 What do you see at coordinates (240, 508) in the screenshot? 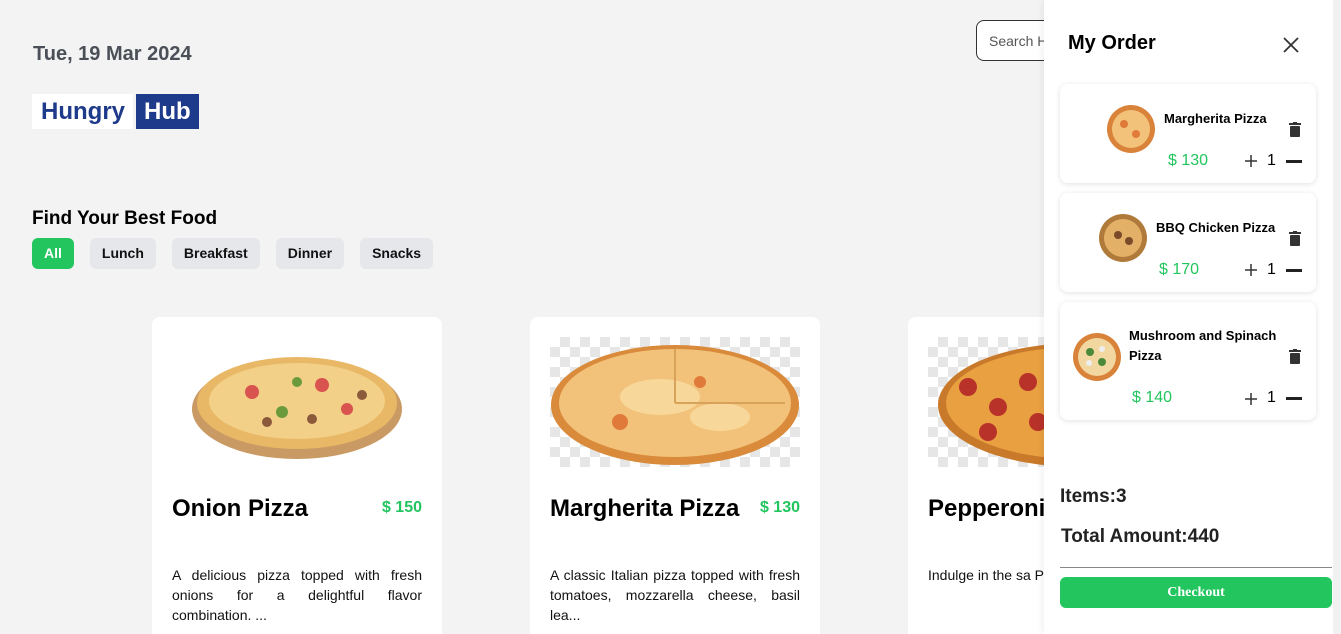
I see `menu-item-name: Onion Pizza` at bounding box center [240, 508].